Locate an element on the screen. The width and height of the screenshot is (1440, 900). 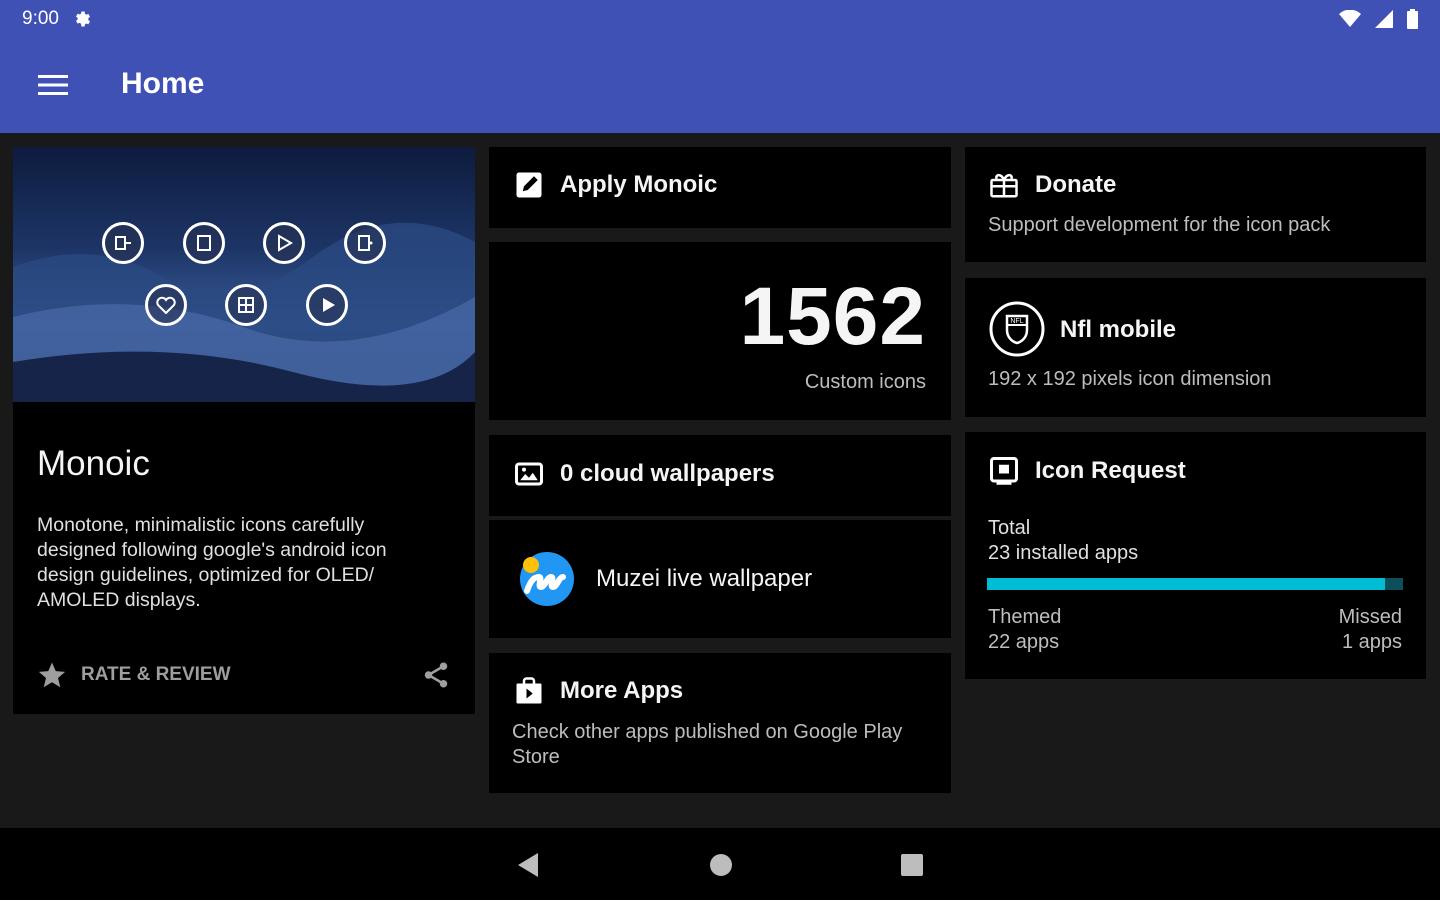
preview-heart-icon is located at coordinates (166, 305).